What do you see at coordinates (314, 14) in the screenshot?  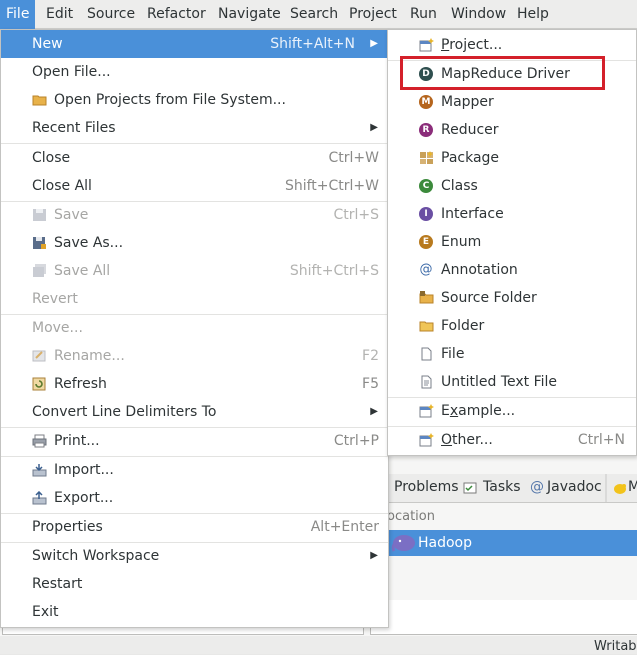 I see `menu-search: Search` at bounding box center [314, 14].